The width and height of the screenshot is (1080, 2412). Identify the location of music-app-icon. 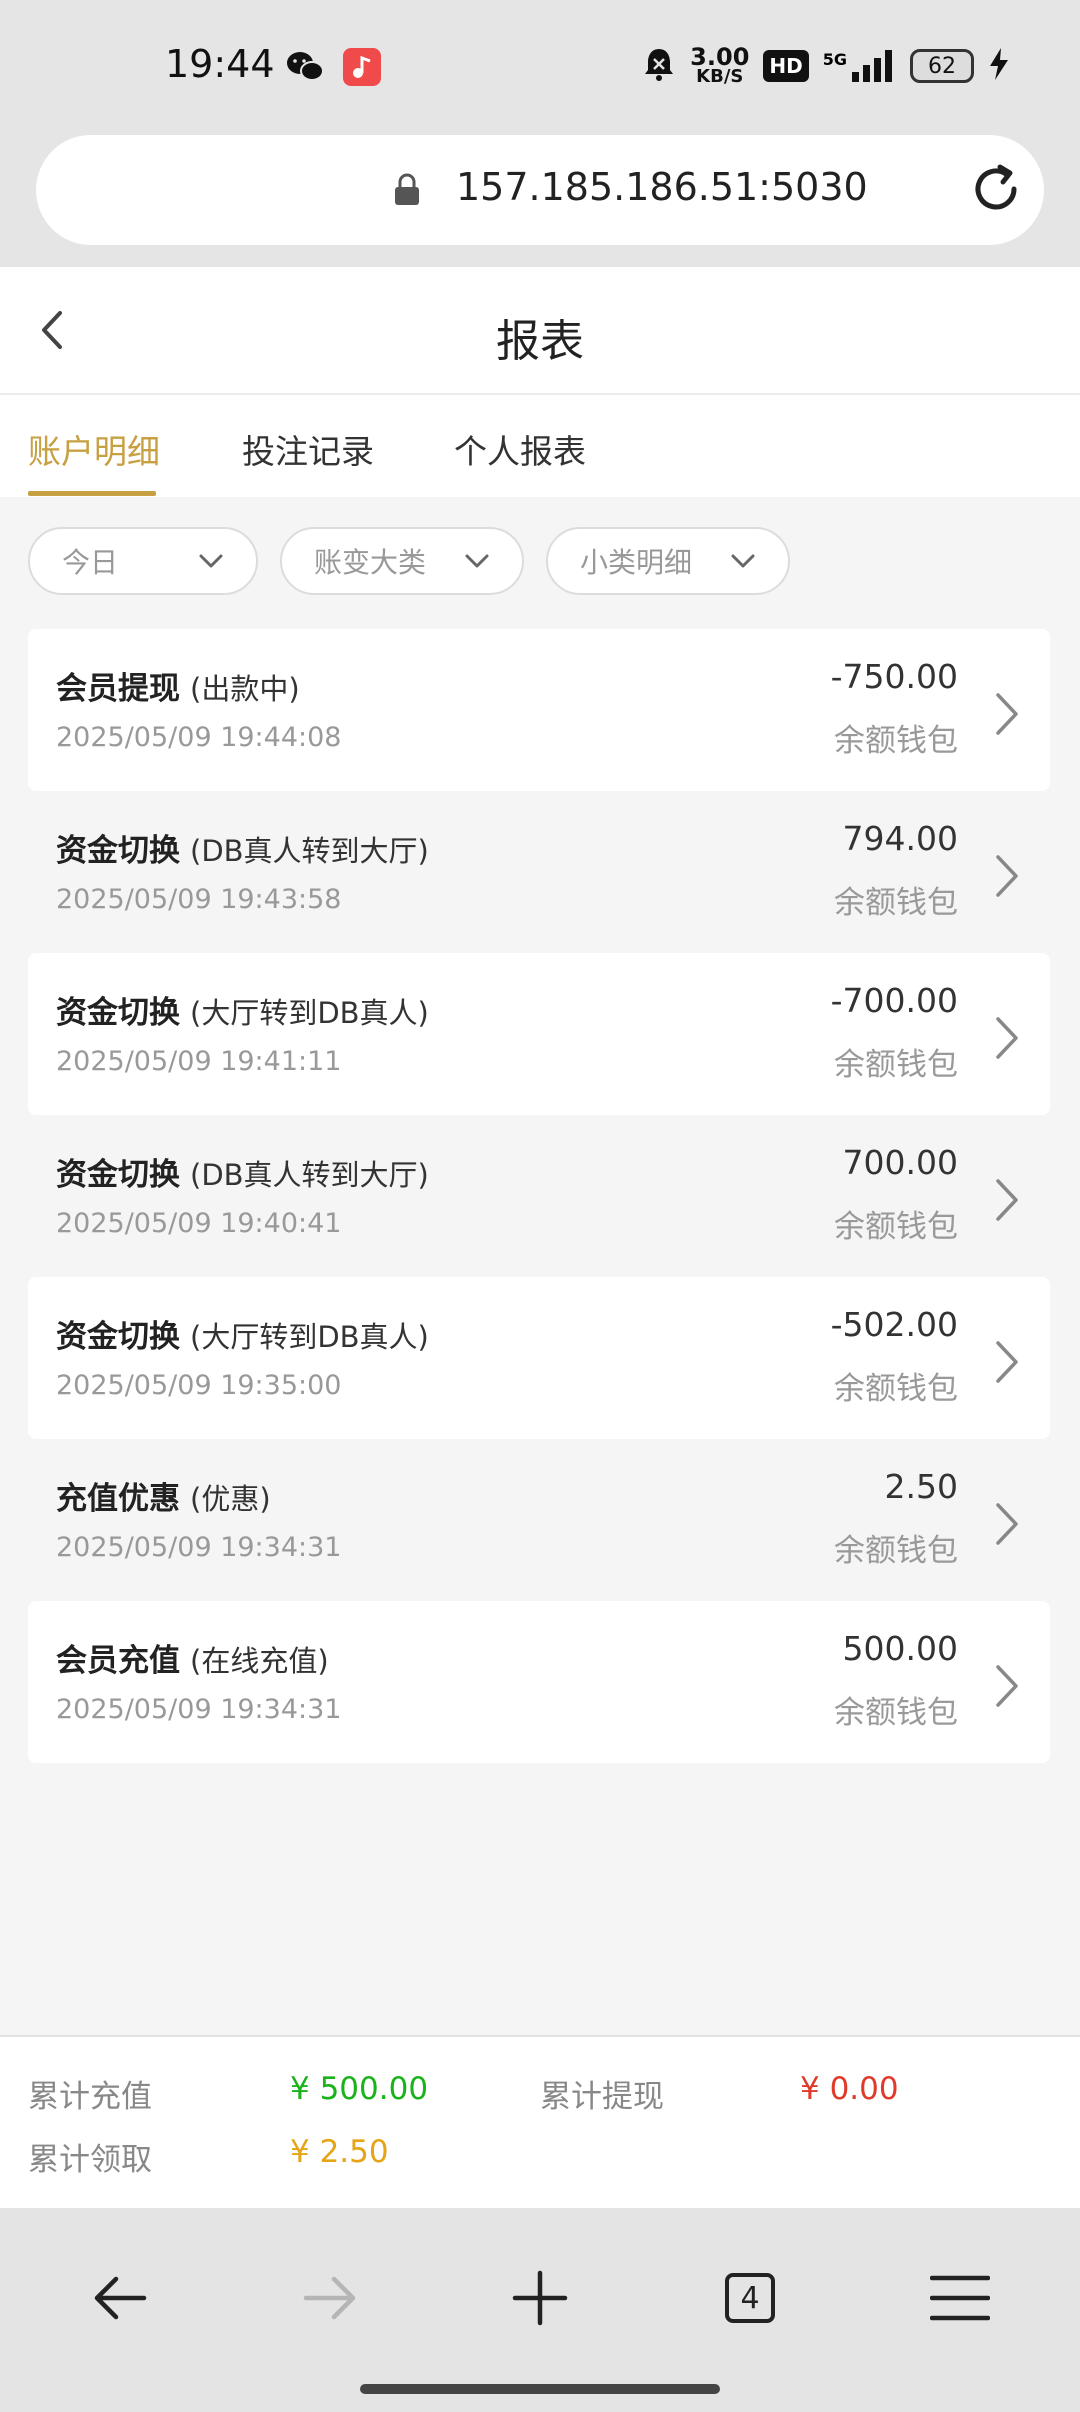
(362, 69).